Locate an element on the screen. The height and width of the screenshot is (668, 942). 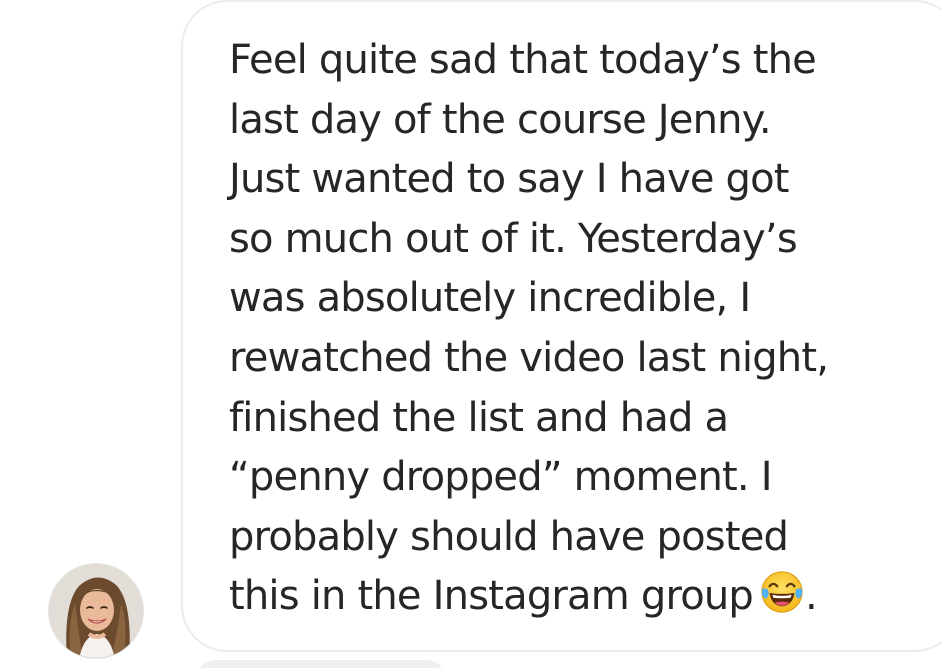
message-line: last day of the course Jenny. is located at coordinates (500, 119).